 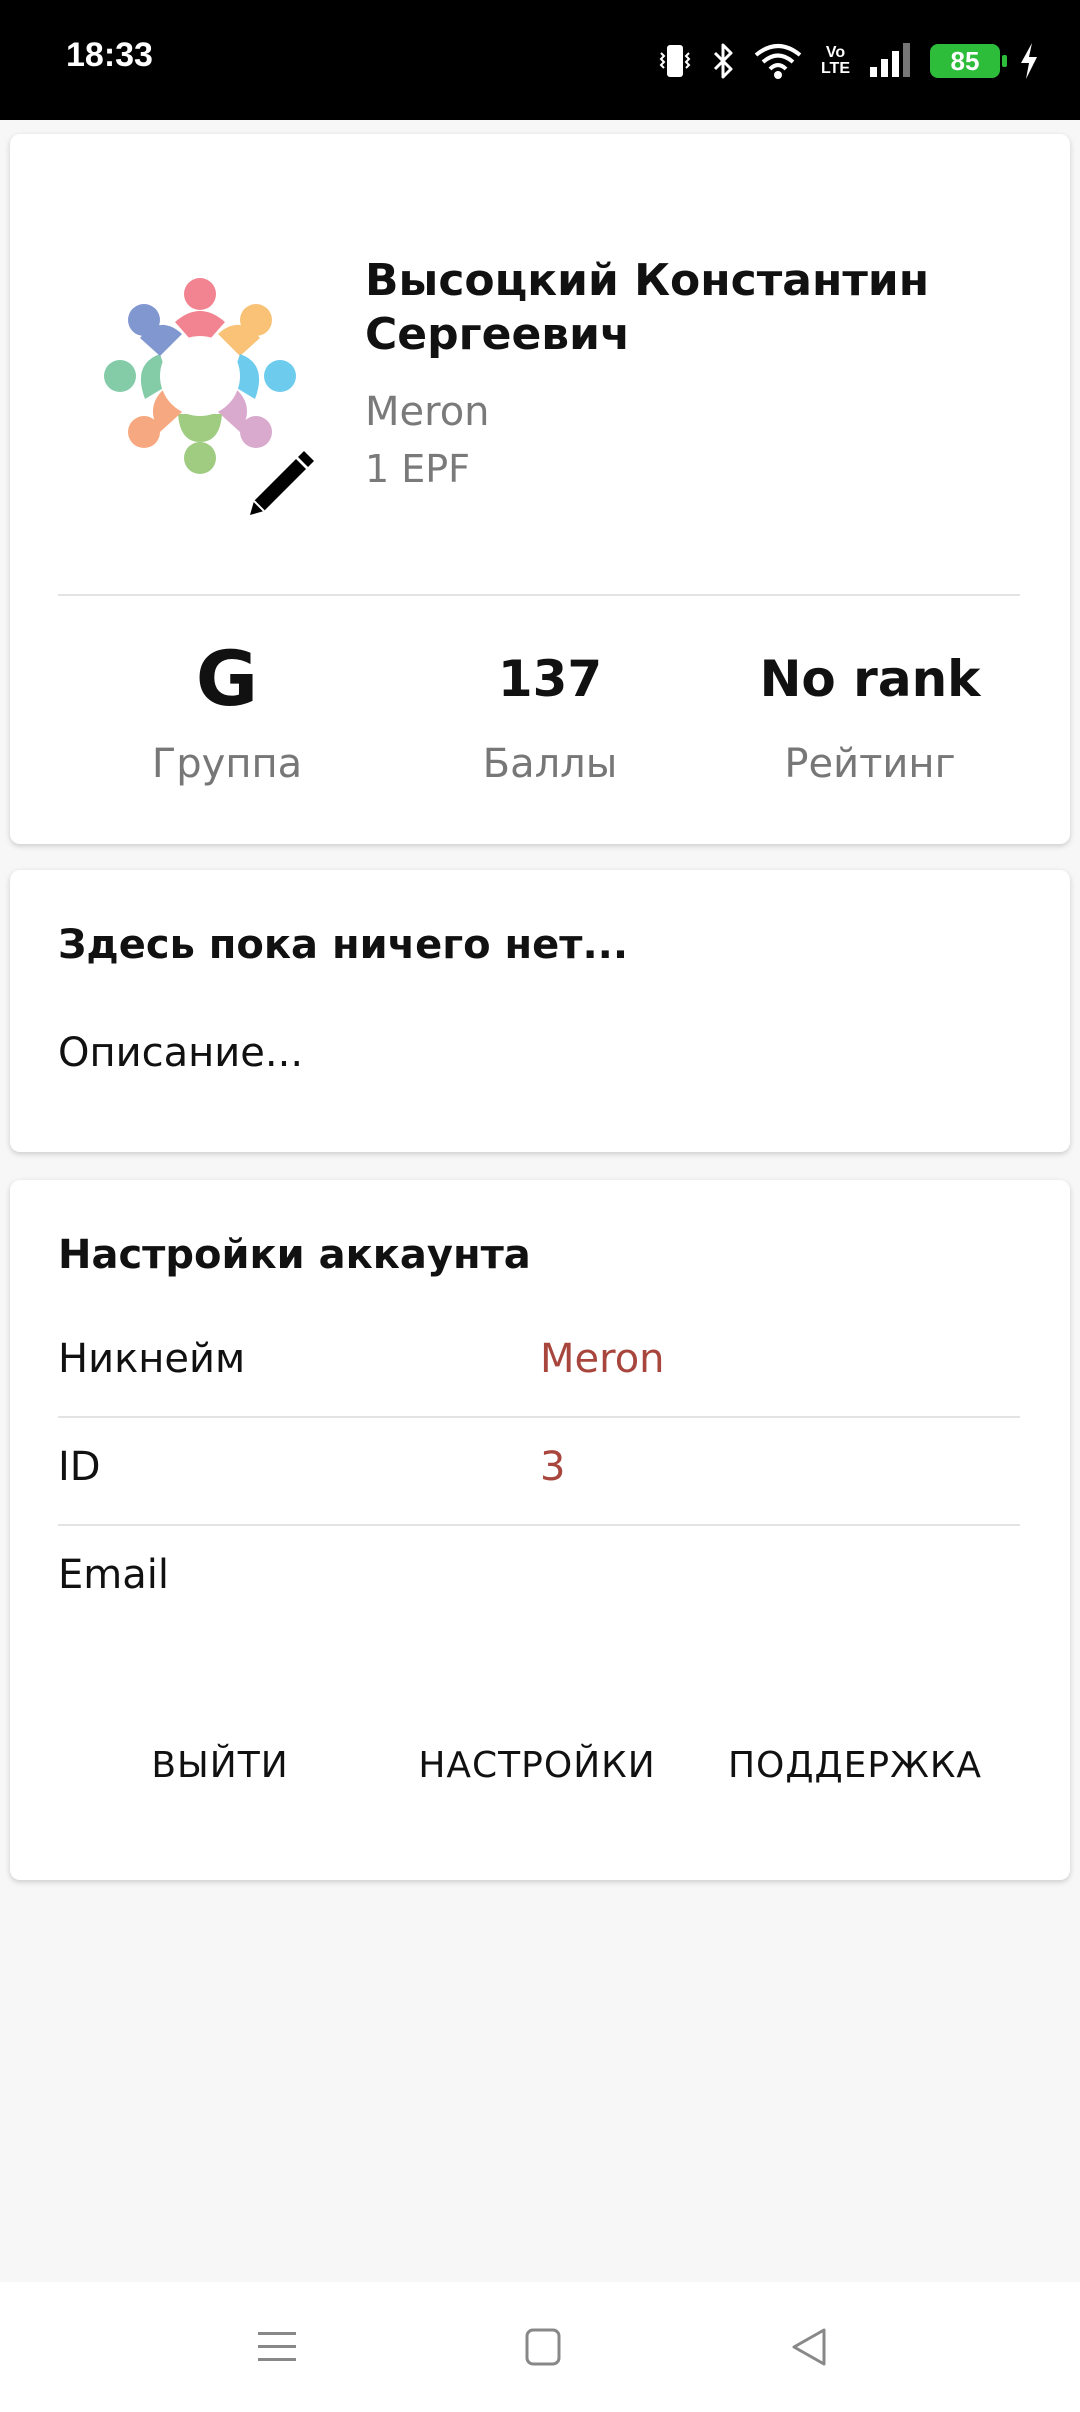 What do you see at coordinates (550, 764) in the screenshot?
I see `stat-points-label: Баллы` at bounding box center [550, 764].